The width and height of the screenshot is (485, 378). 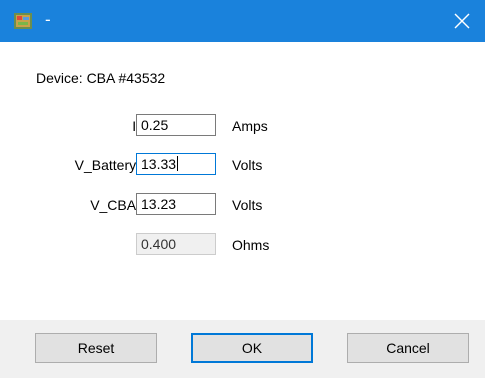 What do you see at coordinates (159, 204) in the screenshot?
I see `cba-voltage-value: 13.23` at bounding box center [159, 204].